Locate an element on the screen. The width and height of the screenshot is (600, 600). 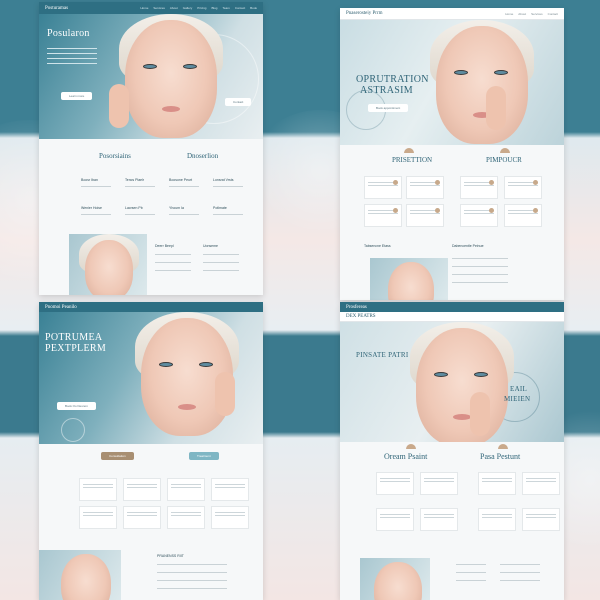
consultation-button: Consultation is located at coordinates (117, 456).